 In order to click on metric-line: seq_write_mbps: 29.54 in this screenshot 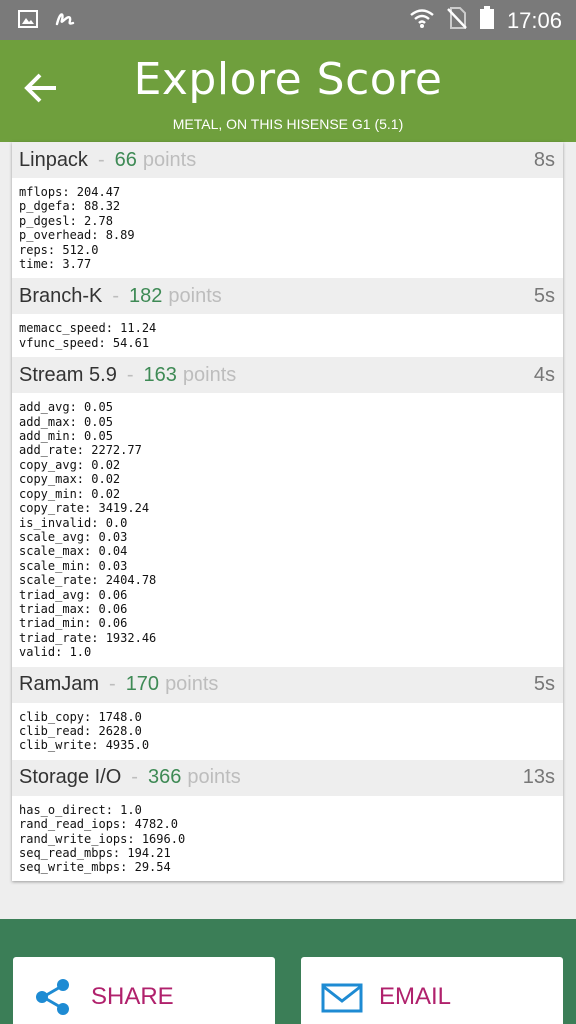, I will do `click(95, 867)`.